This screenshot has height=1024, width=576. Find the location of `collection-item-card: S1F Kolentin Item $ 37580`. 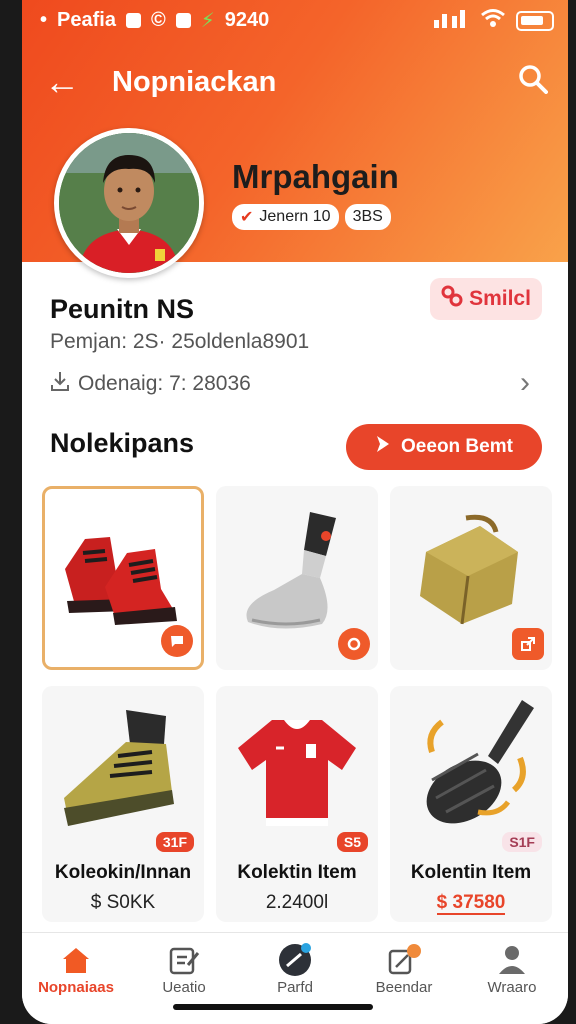

collection-item-card: S1F Kolentin Item $ 37580 is located at coordinates (471, 804).